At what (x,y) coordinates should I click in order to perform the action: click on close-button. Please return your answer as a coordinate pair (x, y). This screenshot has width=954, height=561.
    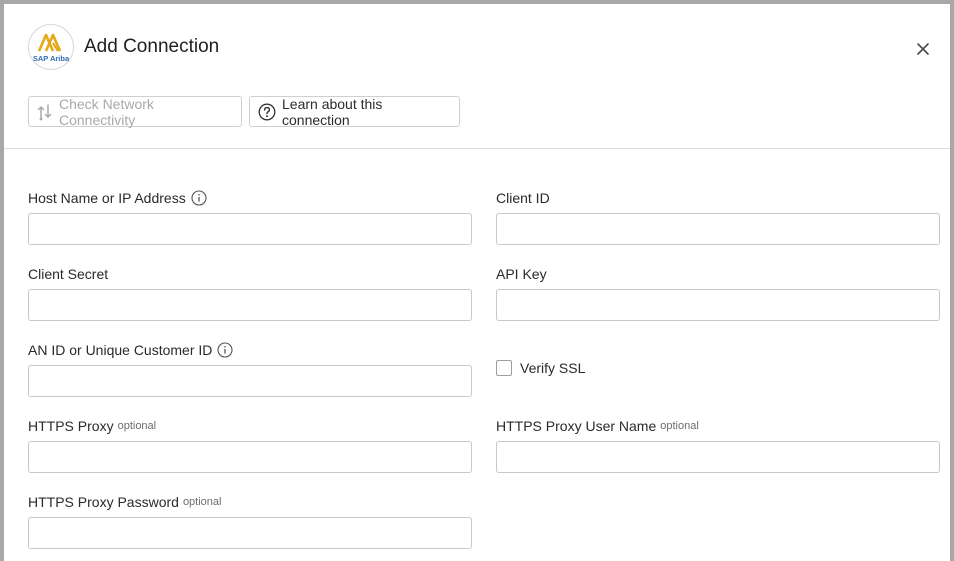
    Looking at the image, I should click on (923, 49).